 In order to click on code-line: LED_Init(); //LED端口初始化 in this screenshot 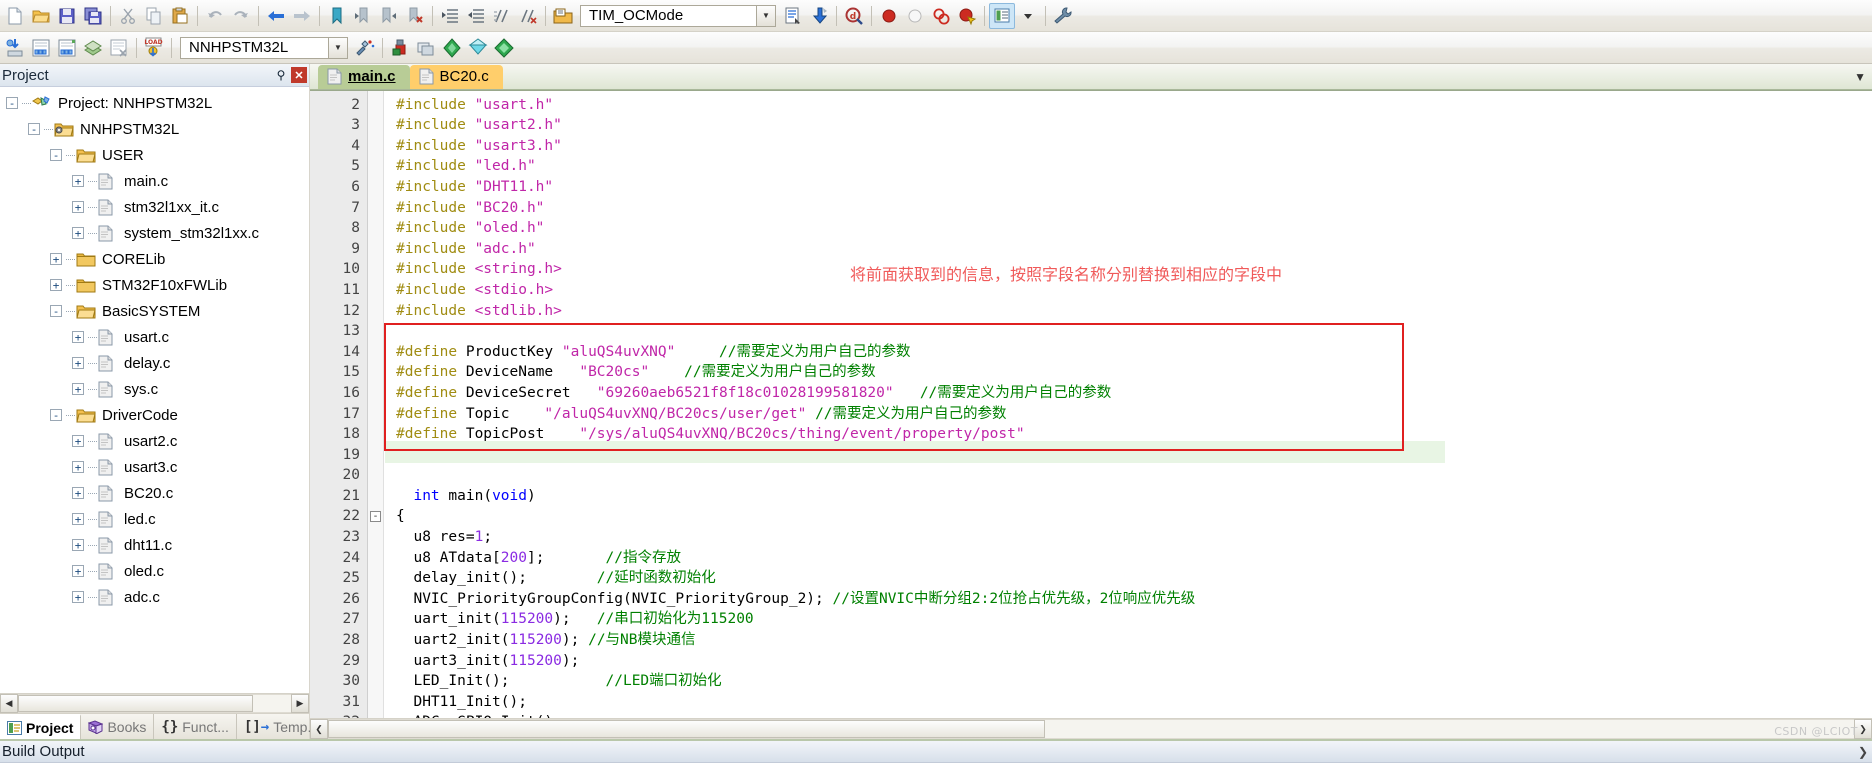, I will do `click(1128, 681)`.